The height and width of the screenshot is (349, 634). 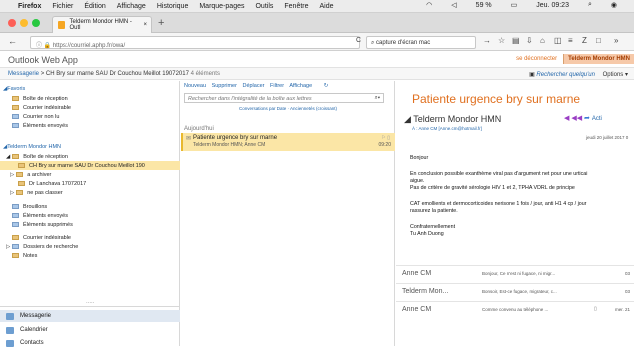 I want to click on close-tab-icon: ×, so click(x=145, y=25).